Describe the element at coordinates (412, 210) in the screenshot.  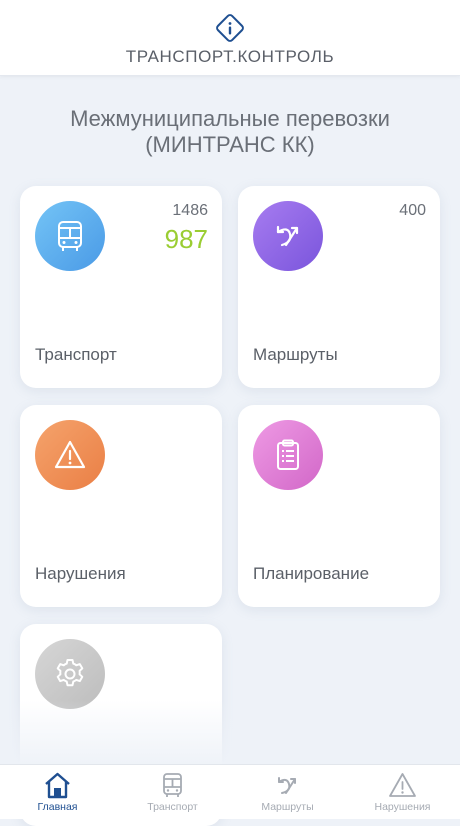
I see `routes-total-count: 400` at that location.